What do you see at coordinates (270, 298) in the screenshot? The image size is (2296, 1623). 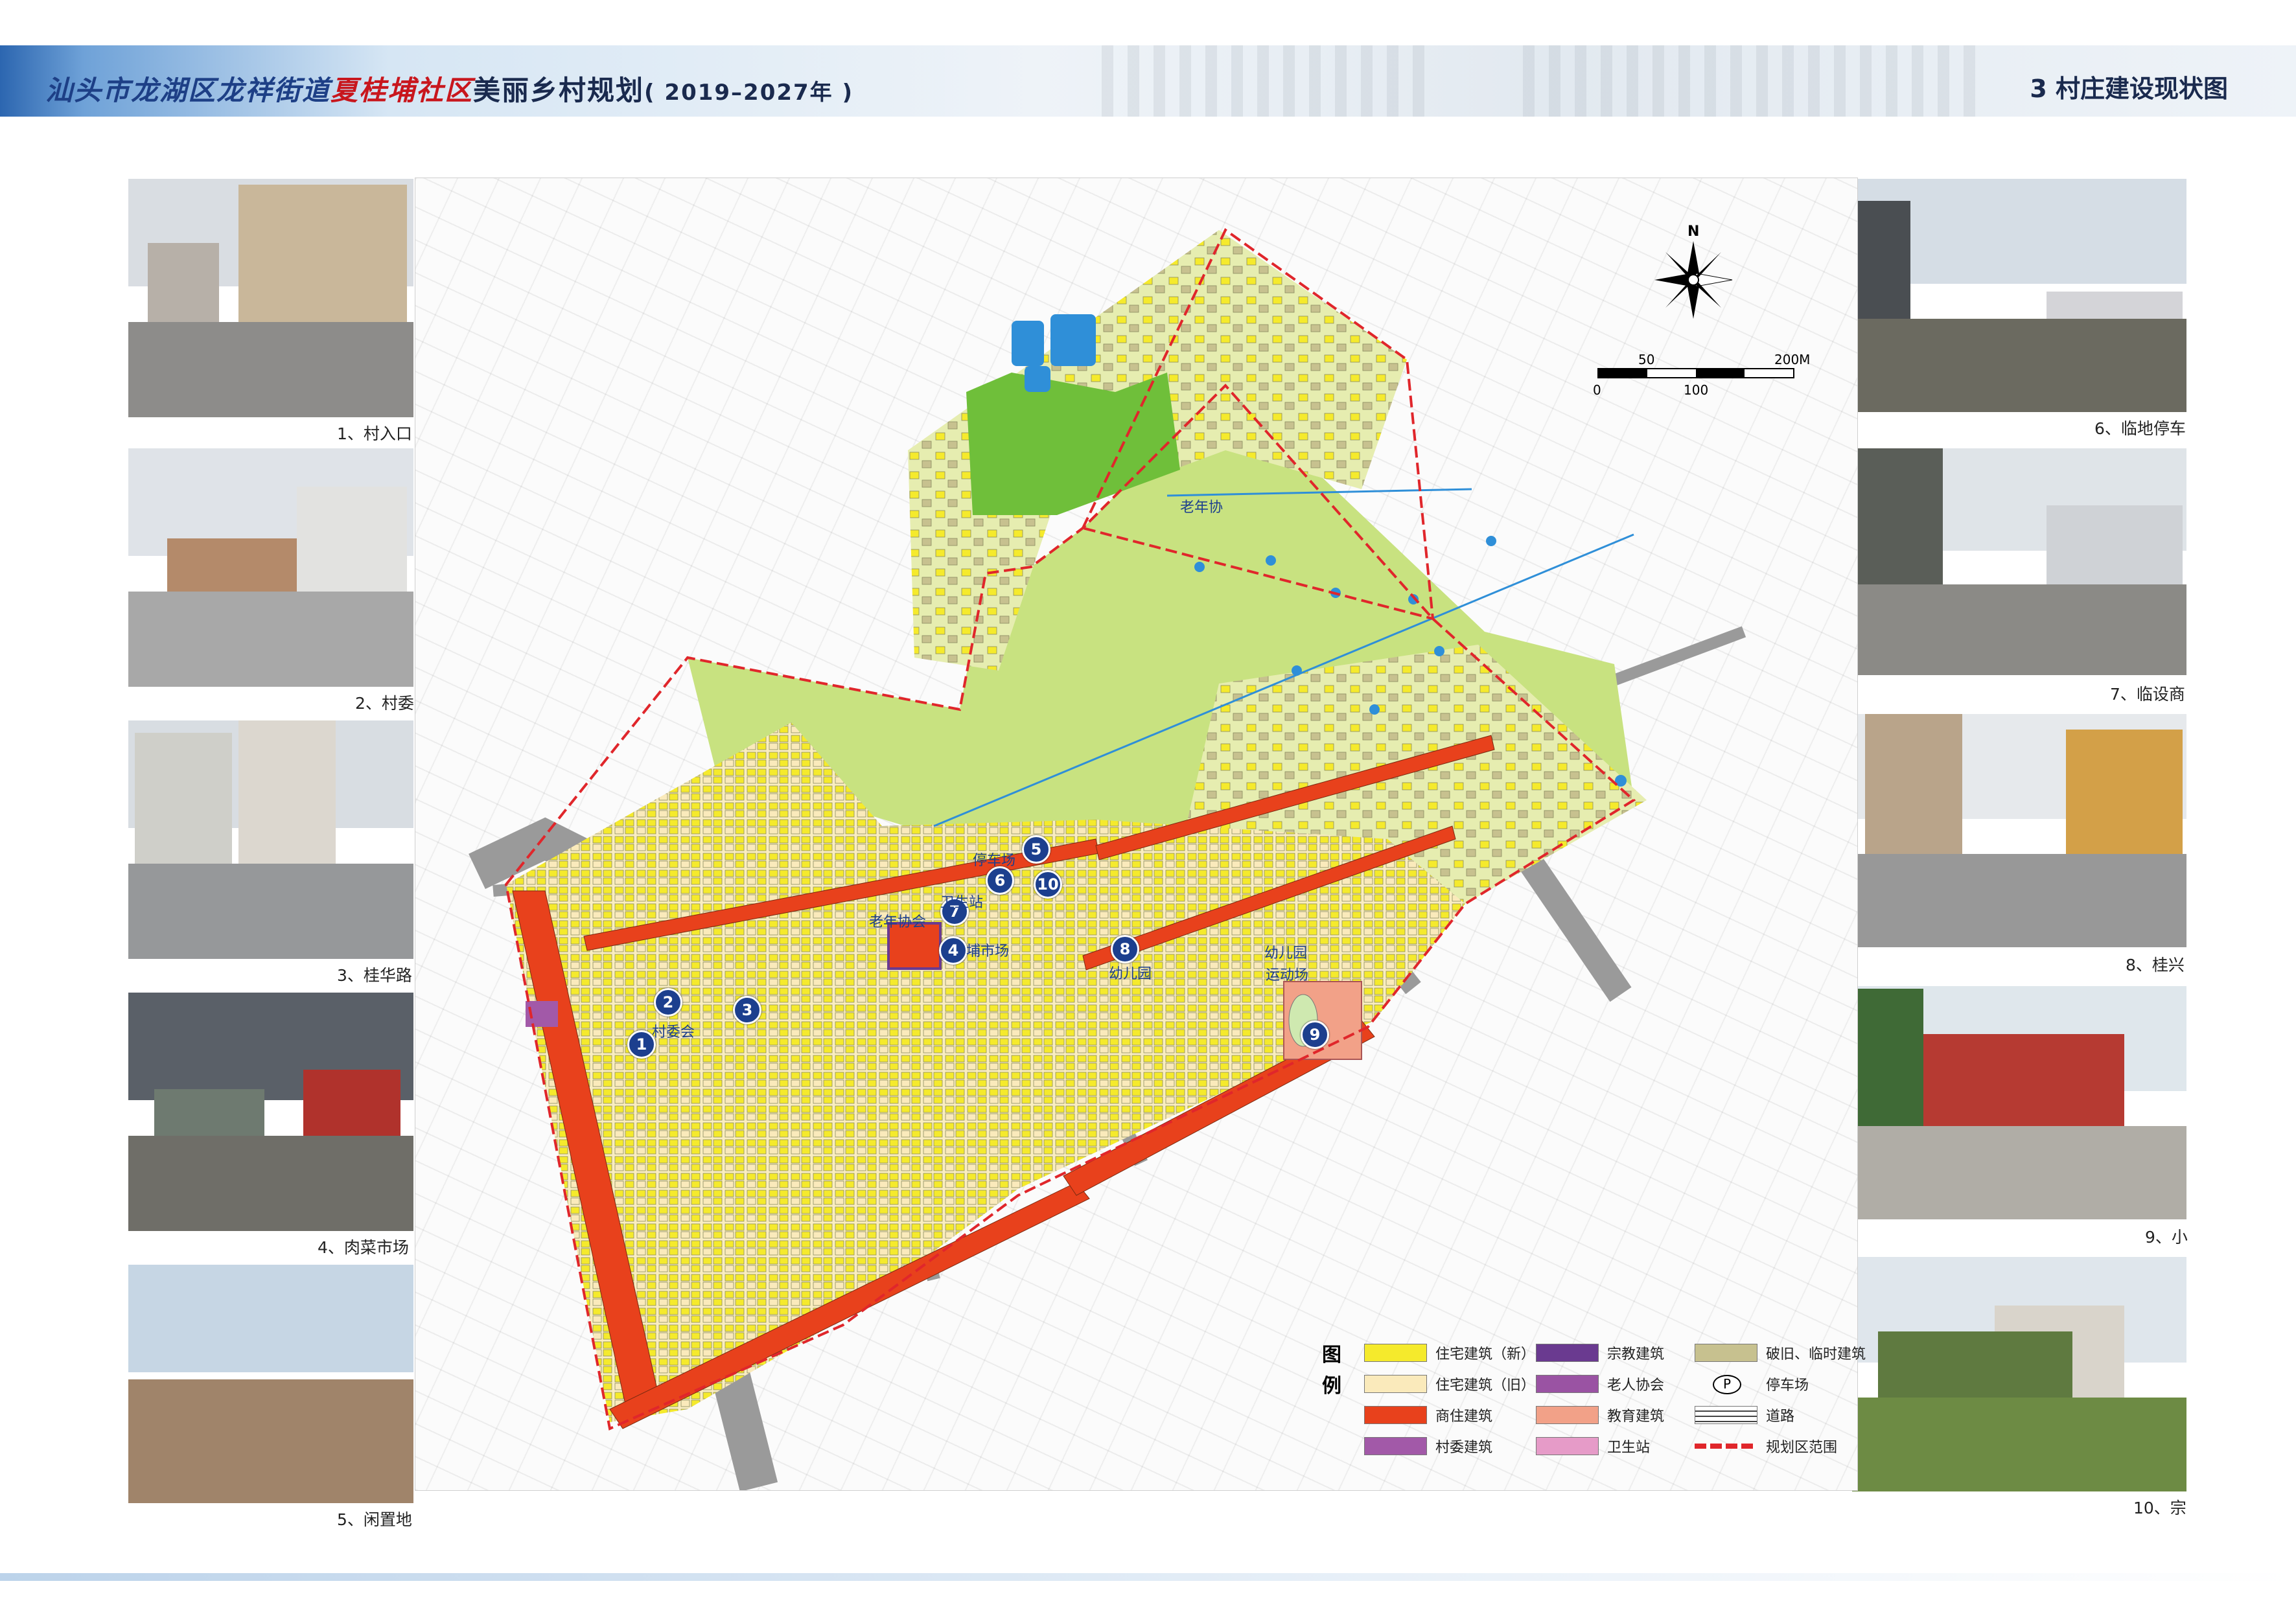 I see `photo-village-entrance` at bounding box center [270, 298].